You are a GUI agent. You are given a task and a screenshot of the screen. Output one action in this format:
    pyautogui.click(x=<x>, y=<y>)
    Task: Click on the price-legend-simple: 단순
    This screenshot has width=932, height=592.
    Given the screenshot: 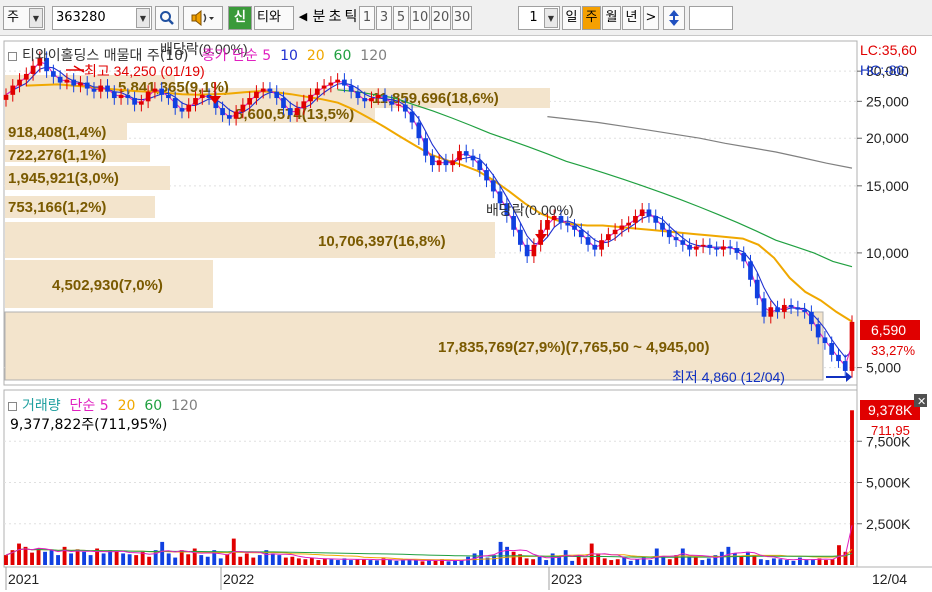 What is the action you would take?
    pyautogui.click(x=245, y=56)
    